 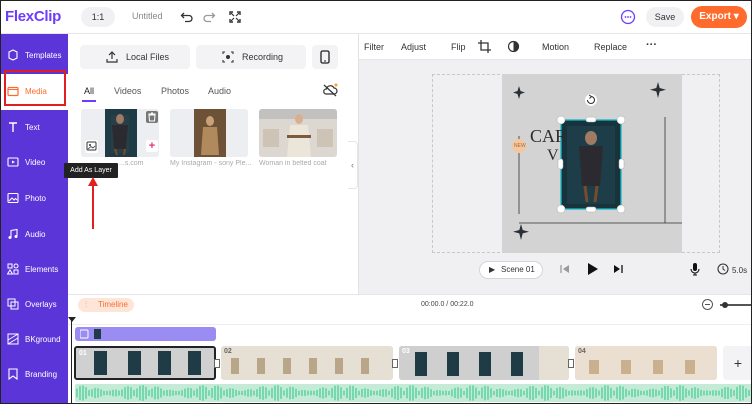 What do you see at coordinates (13, 374) in the screenshot?
I see `branding-icon` at bounding box center [13, 374].